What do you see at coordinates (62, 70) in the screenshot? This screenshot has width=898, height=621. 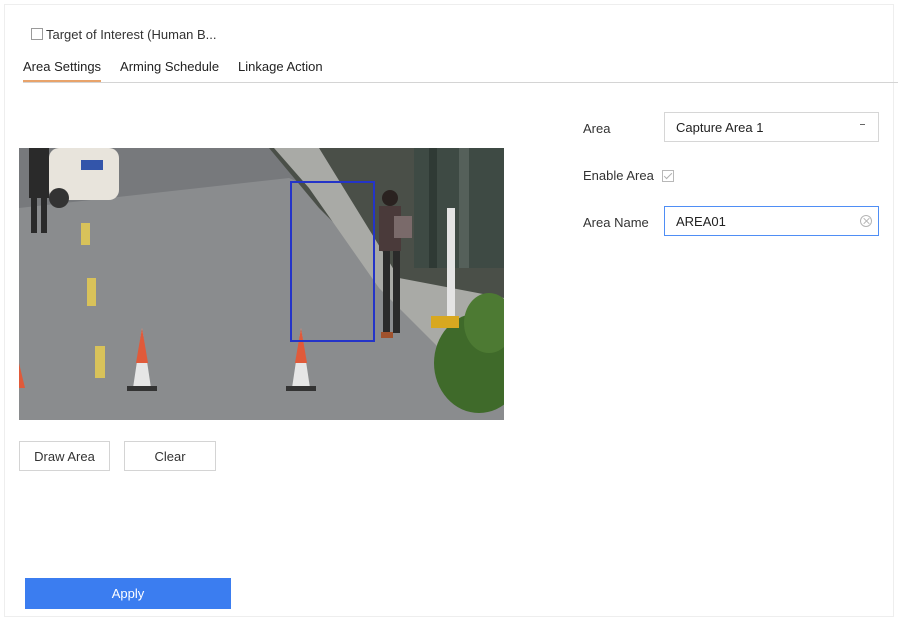 I see `tab-area-settings: Area Settings` at bounding box center [62, 70].